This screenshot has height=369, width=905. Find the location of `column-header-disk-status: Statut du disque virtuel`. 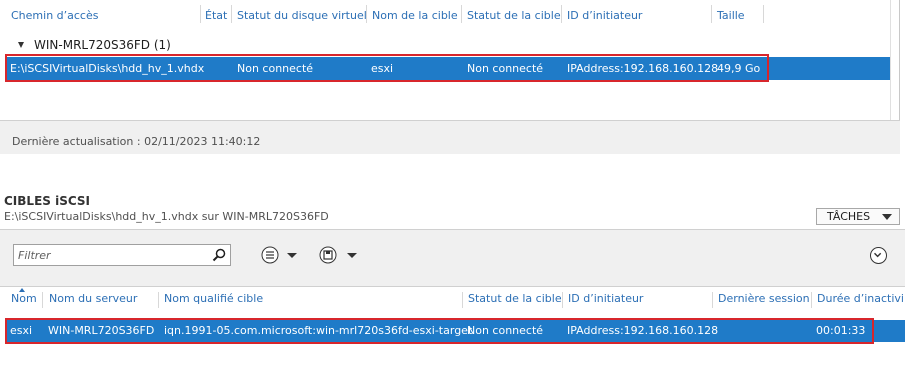

column-header-disk-status: Statut du disque virtuel is located at coordinates (299, 15).